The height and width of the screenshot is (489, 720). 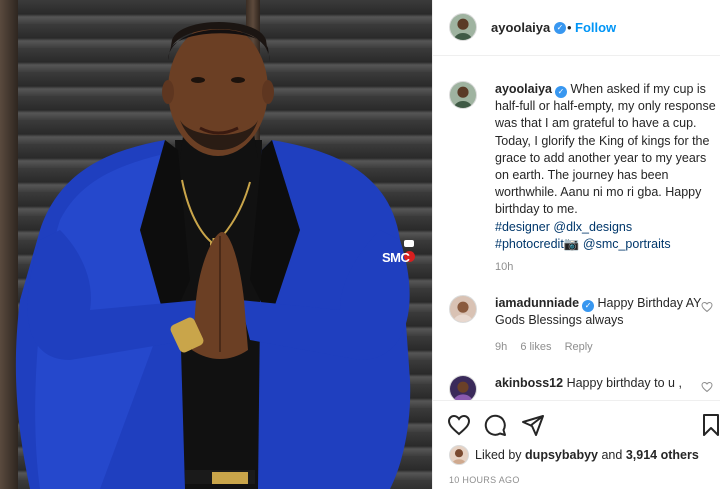 I want to click on avatar, so click(x=463, y=27).